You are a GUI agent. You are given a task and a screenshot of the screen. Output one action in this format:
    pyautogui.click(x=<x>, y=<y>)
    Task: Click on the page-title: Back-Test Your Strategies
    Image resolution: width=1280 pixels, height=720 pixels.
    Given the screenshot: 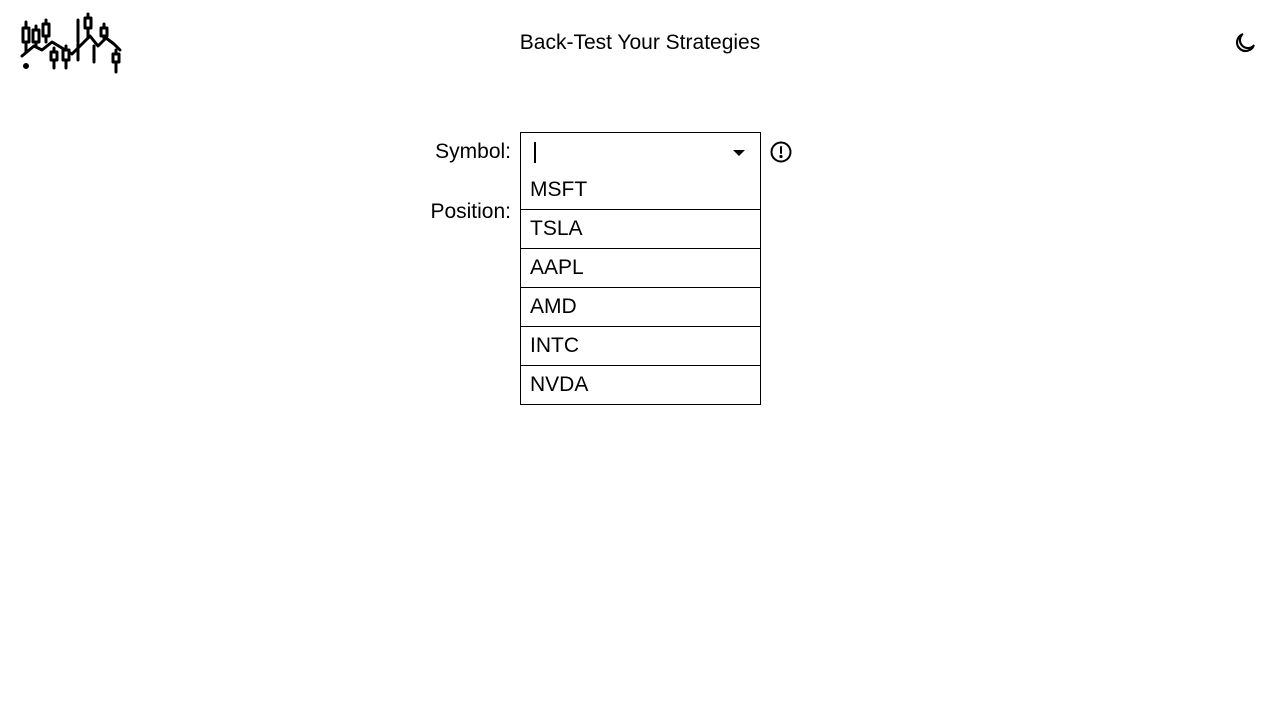 What is the action you would take?
    pyautogui.click(x=640, y=42)
    